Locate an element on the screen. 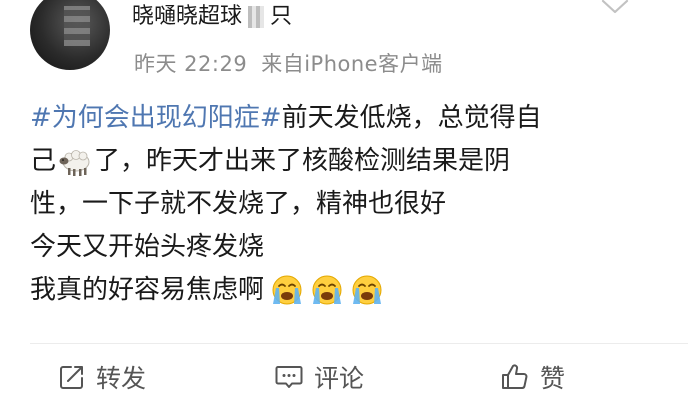 Image resolution: width=688 pixels, height=412 pixels. thumbs-up-icon is located at coordinates (515, 376).